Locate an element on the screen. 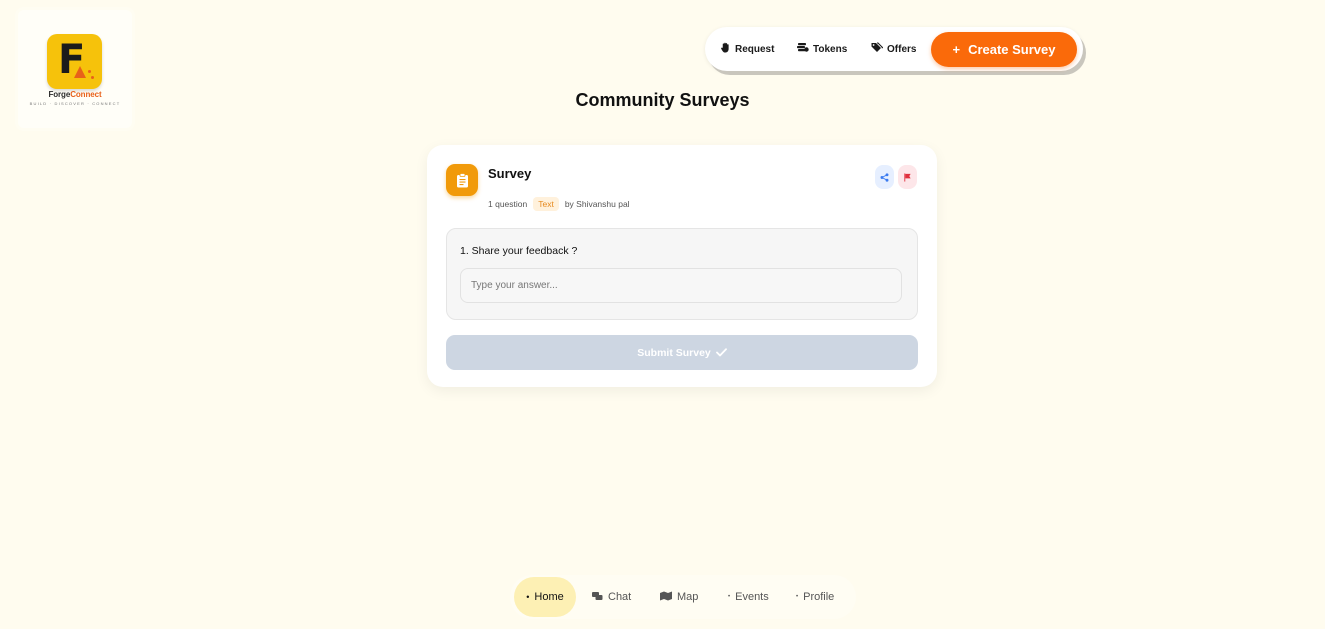 This screenshot has height=629, width=1325. survey-title: Survey is located at coordinates (510, 173).